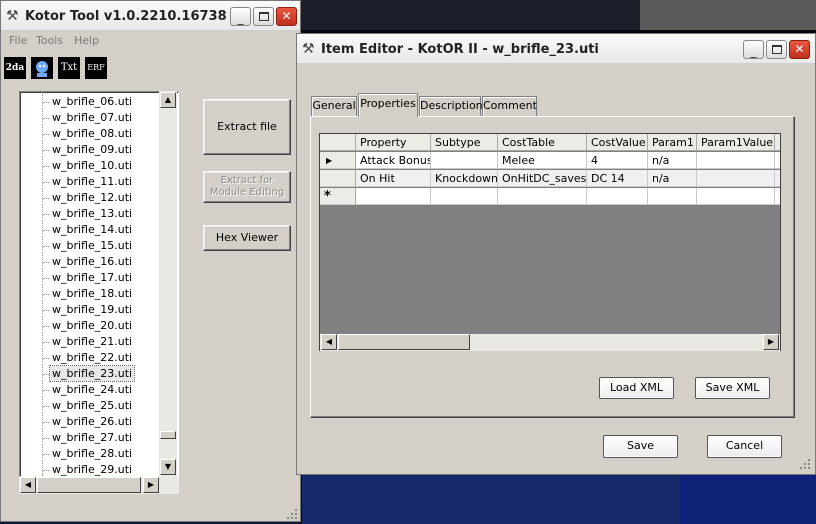  What do you see at coordinates (92, 181) in the screenshot?
I see `tree-item: w_brifle_11.uti` at bounding box center [92, 181].